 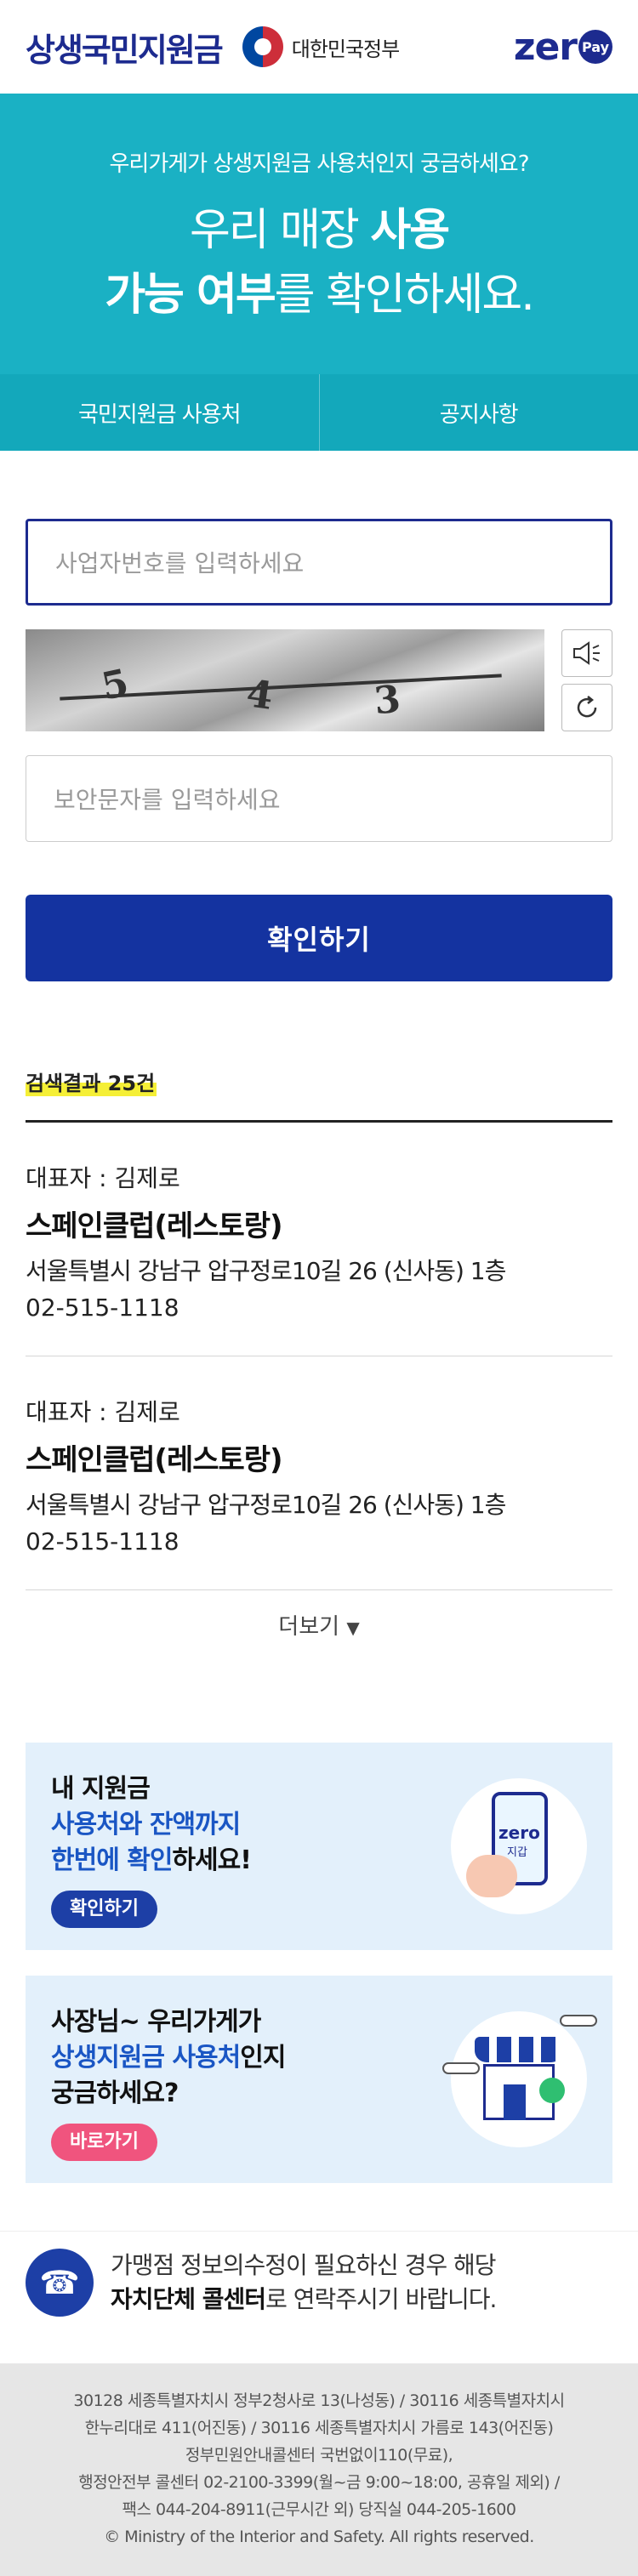 I want to click on business-number-input: 사업자번호를 입력하세요, so click(x=319, y=562).